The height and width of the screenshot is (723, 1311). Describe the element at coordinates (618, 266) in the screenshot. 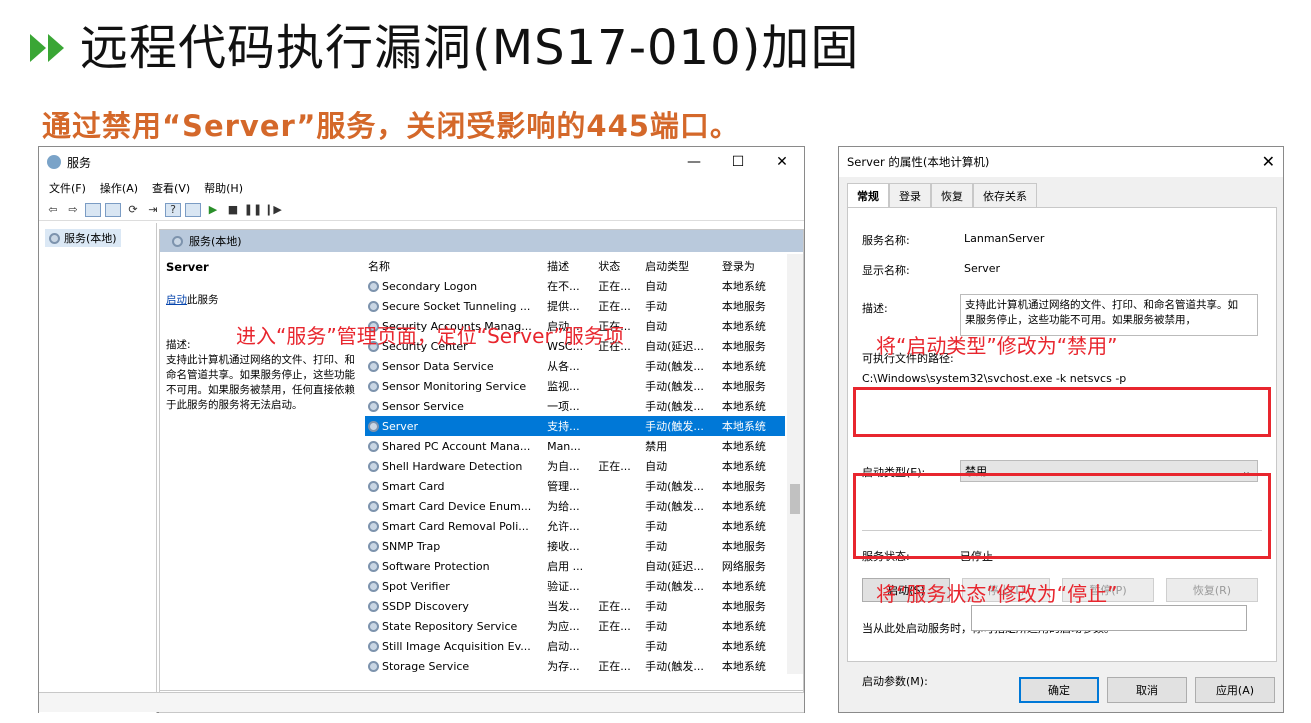

I see `column-header-status: 状态` at that location.